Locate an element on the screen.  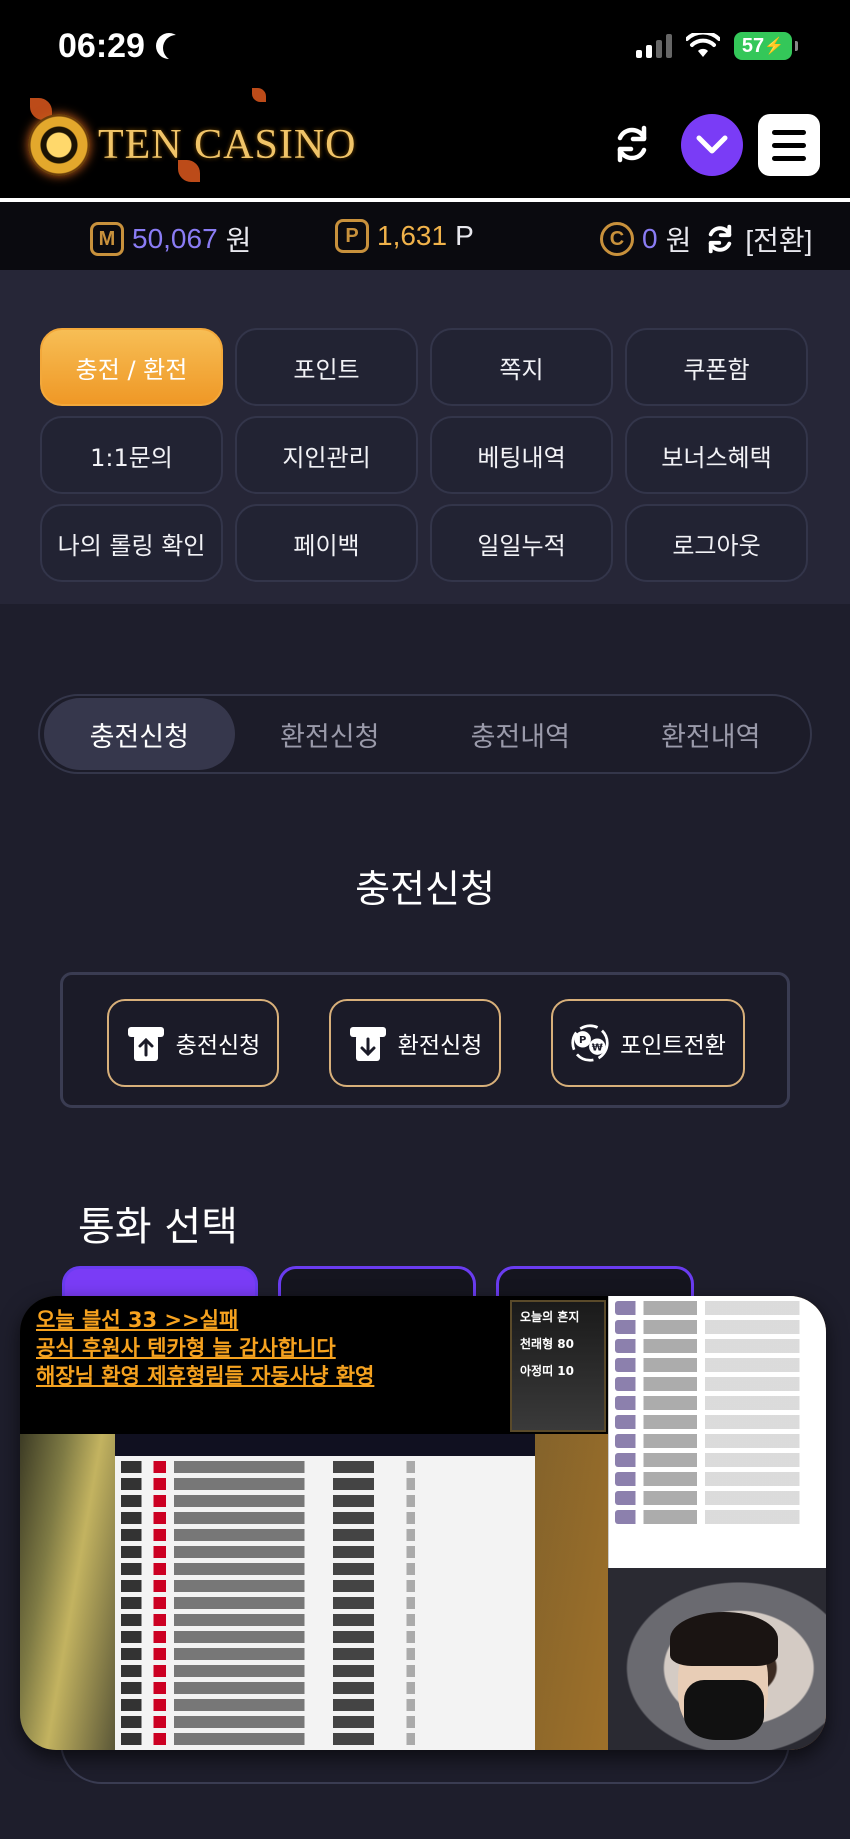
status-time: 06:29 is located at coordinates (101, 45).